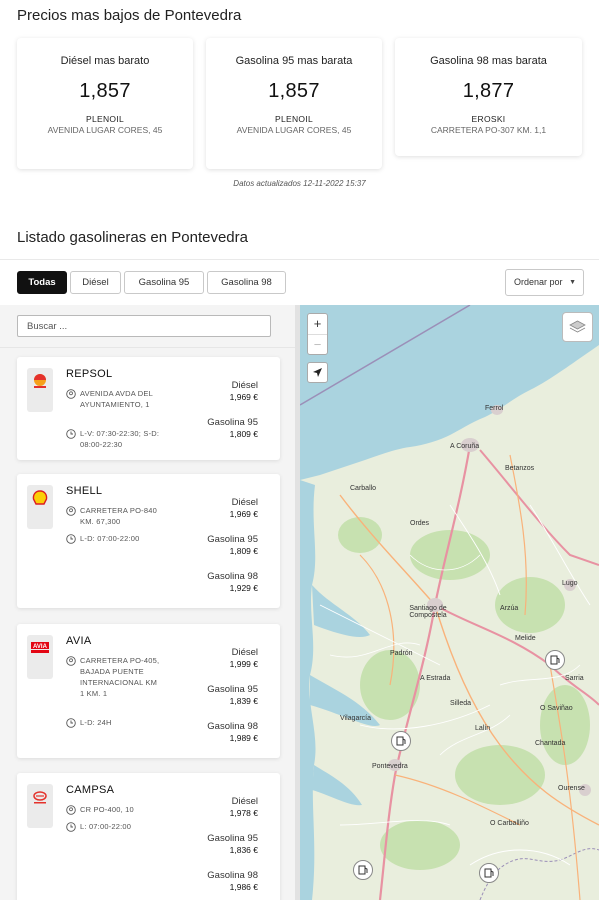  I want to click on layers-icon, so click(577, 326).